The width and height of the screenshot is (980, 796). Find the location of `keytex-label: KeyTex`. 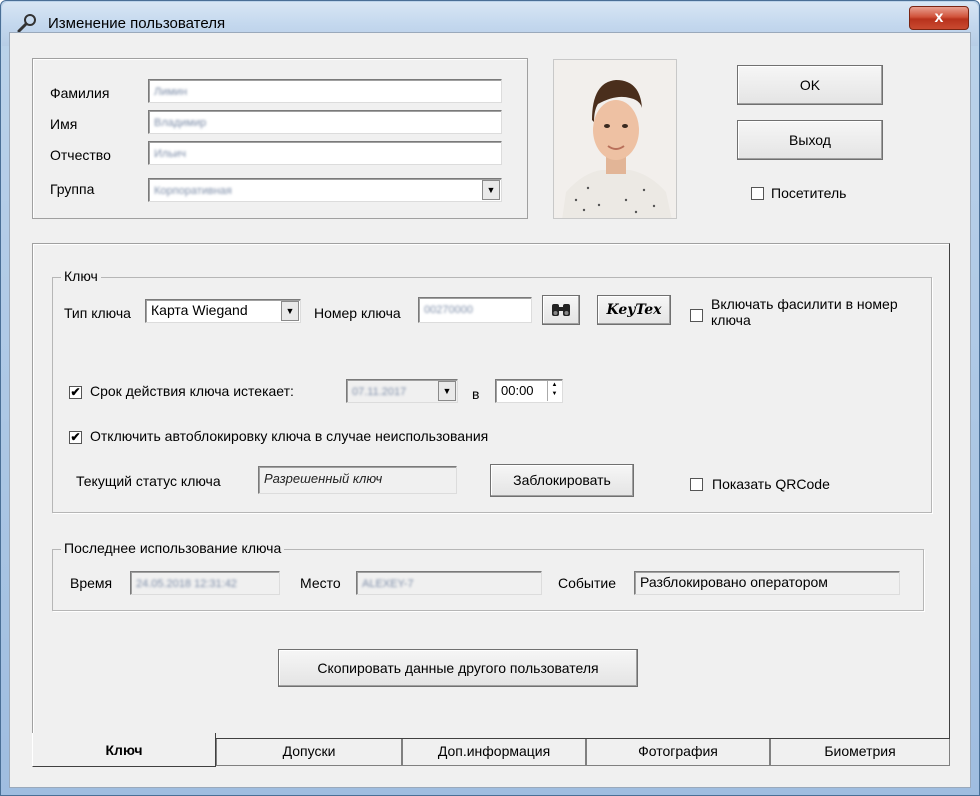

keytex-label: KeyTex is located at coordinates (634, 310).